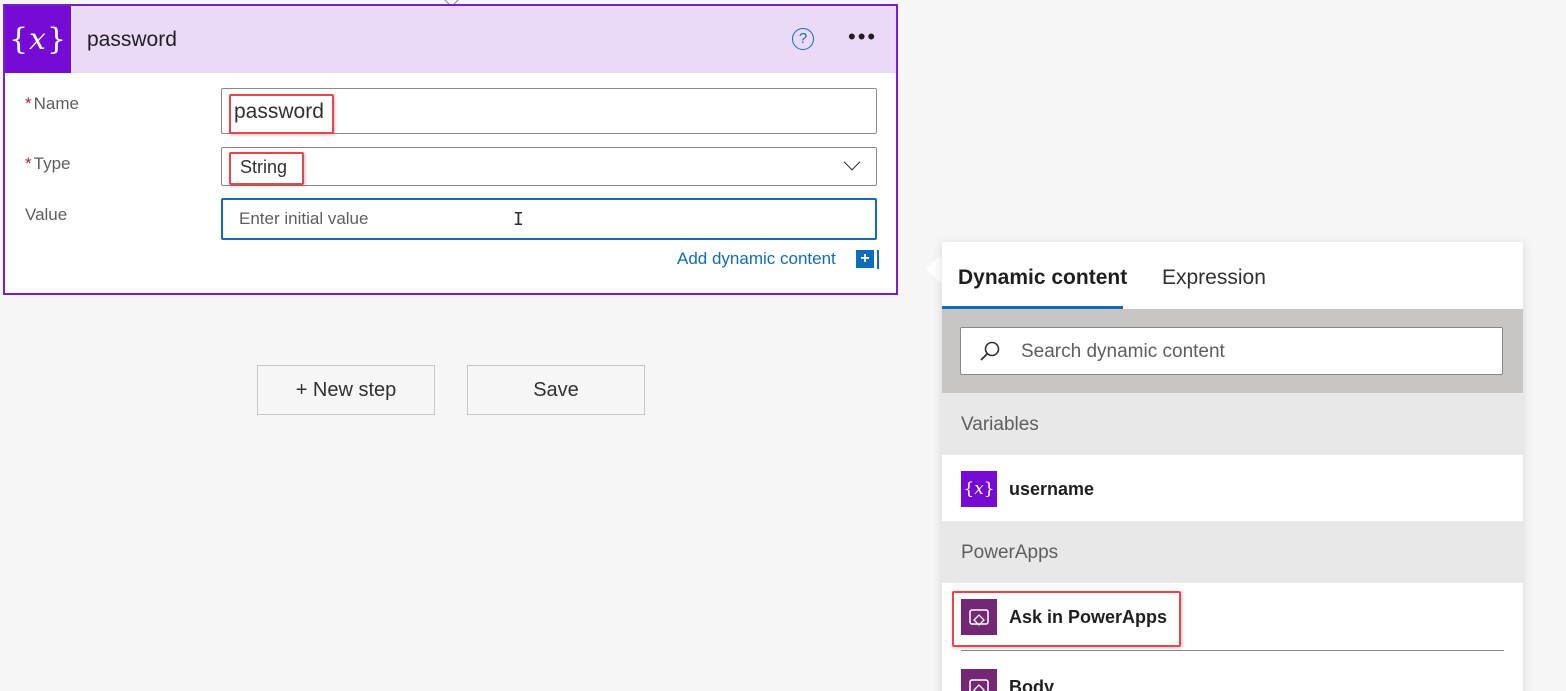 The height and width of the screenshot is (691, 1566). I want to click on item-label: Body, so click(1031, 684).